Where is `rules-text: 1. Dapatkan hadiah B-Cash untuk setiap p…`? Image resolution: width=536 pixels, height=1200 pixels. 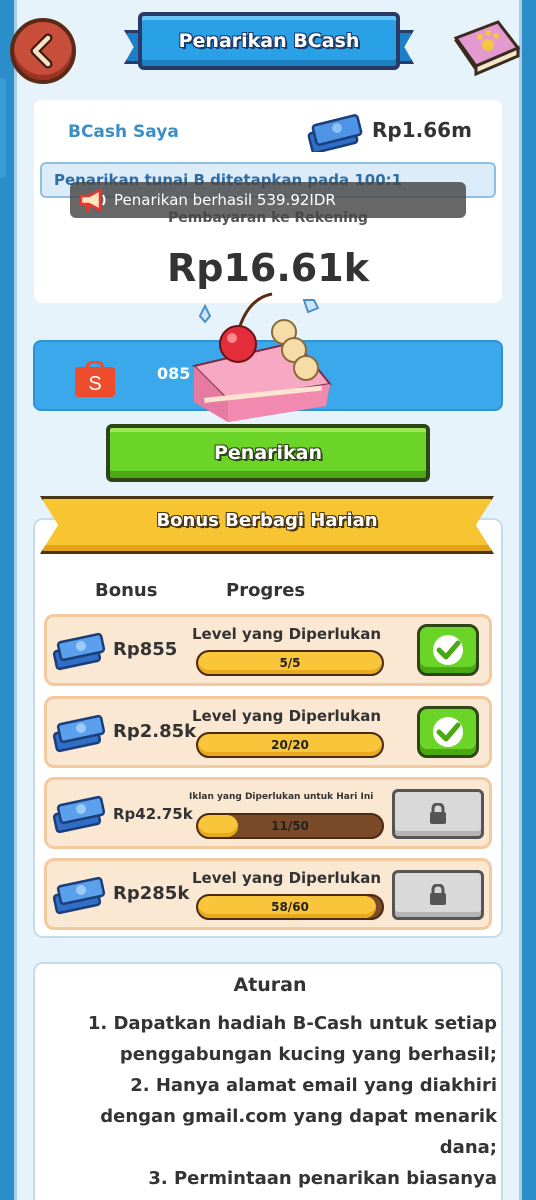
rules-text: 1. Dapatkan hadiah B-Cash untuk setiap p… is located at coordinates (275, 1101).